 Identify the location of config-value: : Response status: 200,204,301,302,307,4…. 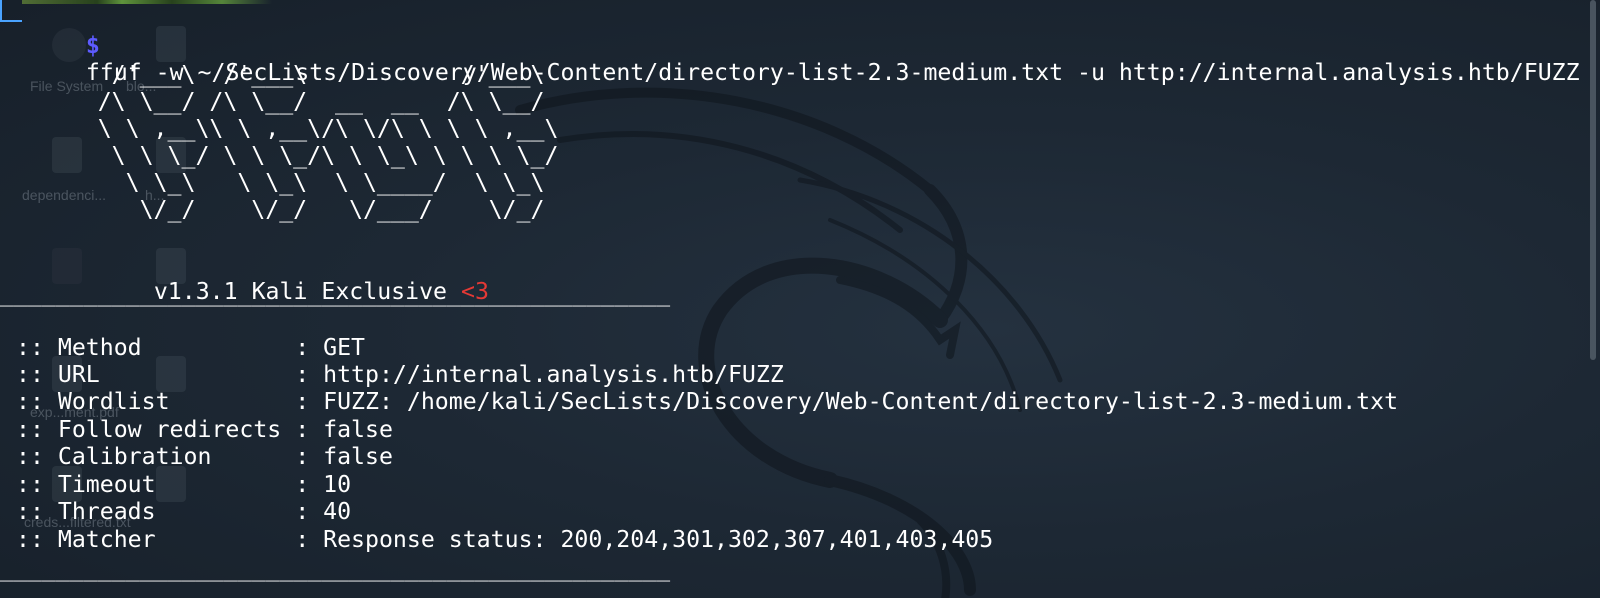
(644, 539).